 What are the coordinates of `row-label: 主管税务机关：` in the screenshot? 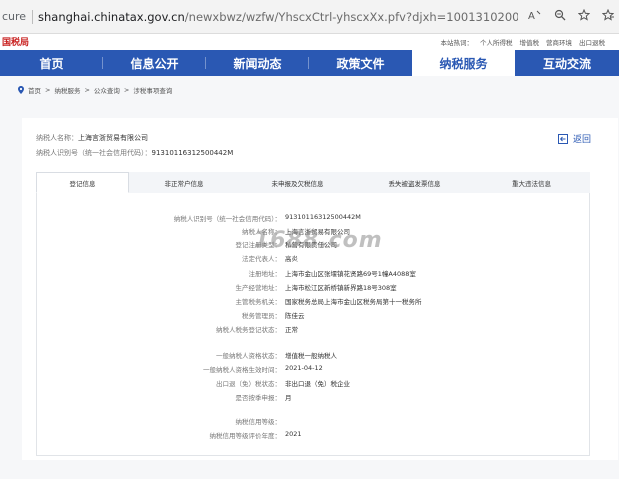 It's located at (258, 302).